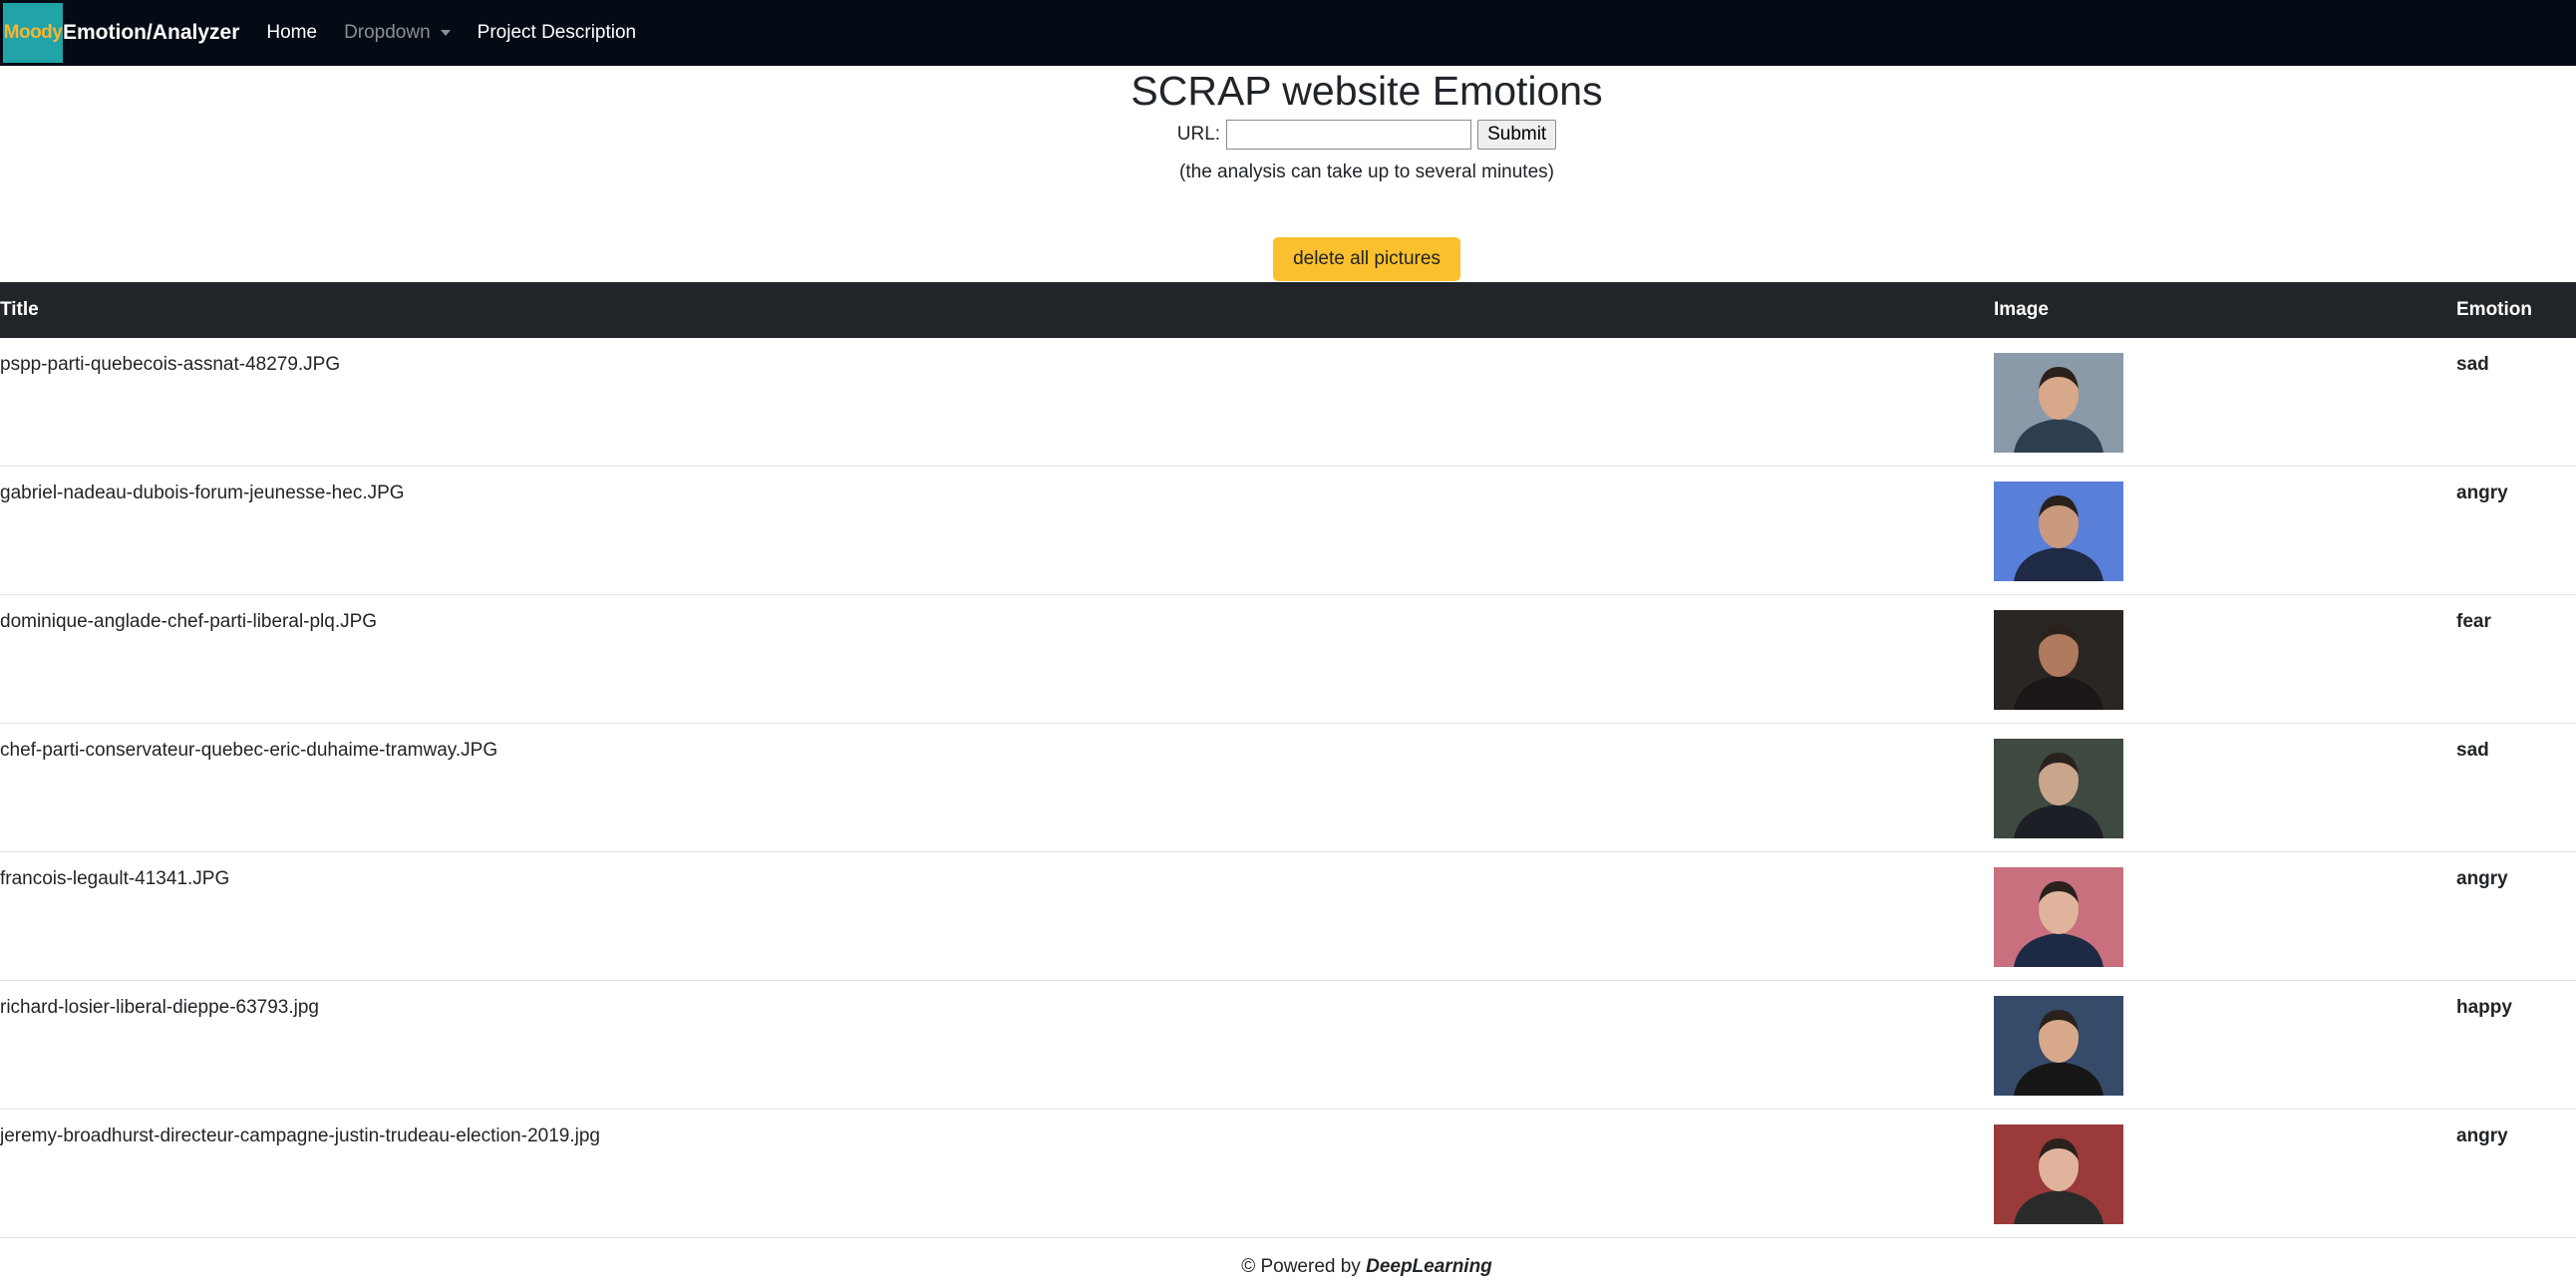 The height and width of the screenshot is (1288, 2576). I want to click on footer: © Powered by DeepLearning, so click(1288, 1267).